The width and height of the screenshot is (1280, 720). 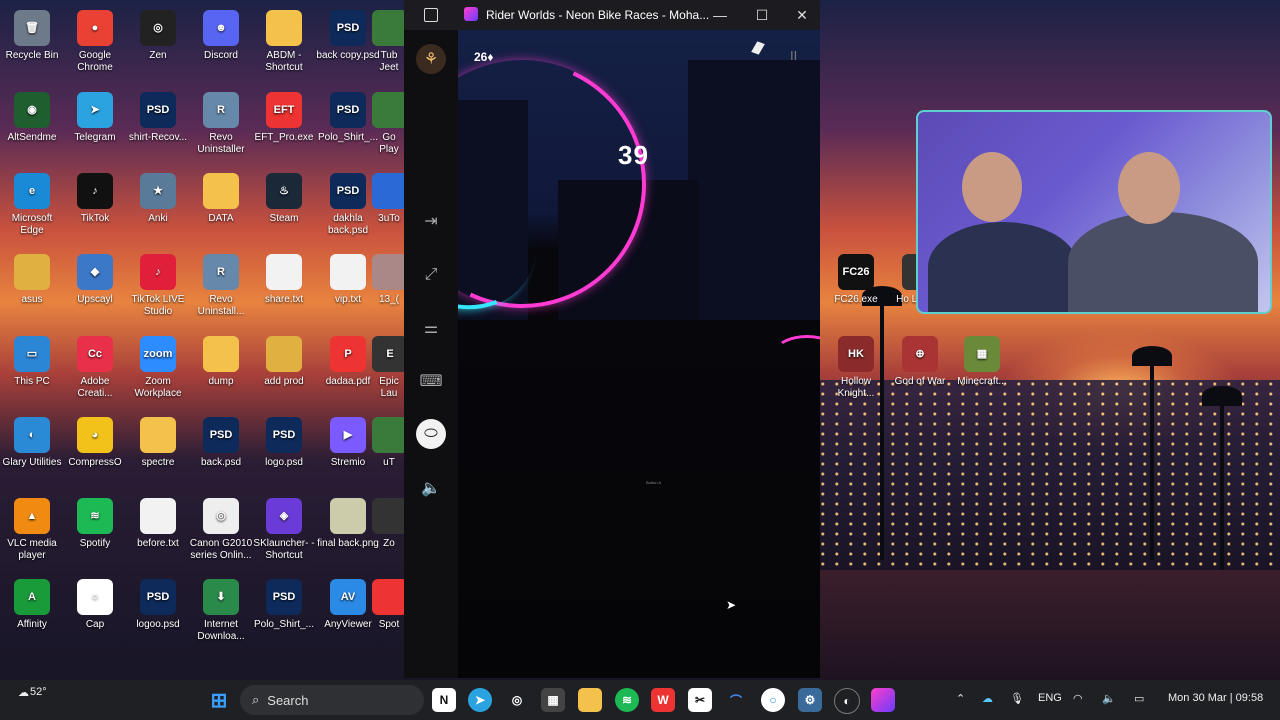 What do you see at coordinates (32, 612) in the screenshot?
I see `desktop-icon: A Affinity` at bounding box center [32, 612].